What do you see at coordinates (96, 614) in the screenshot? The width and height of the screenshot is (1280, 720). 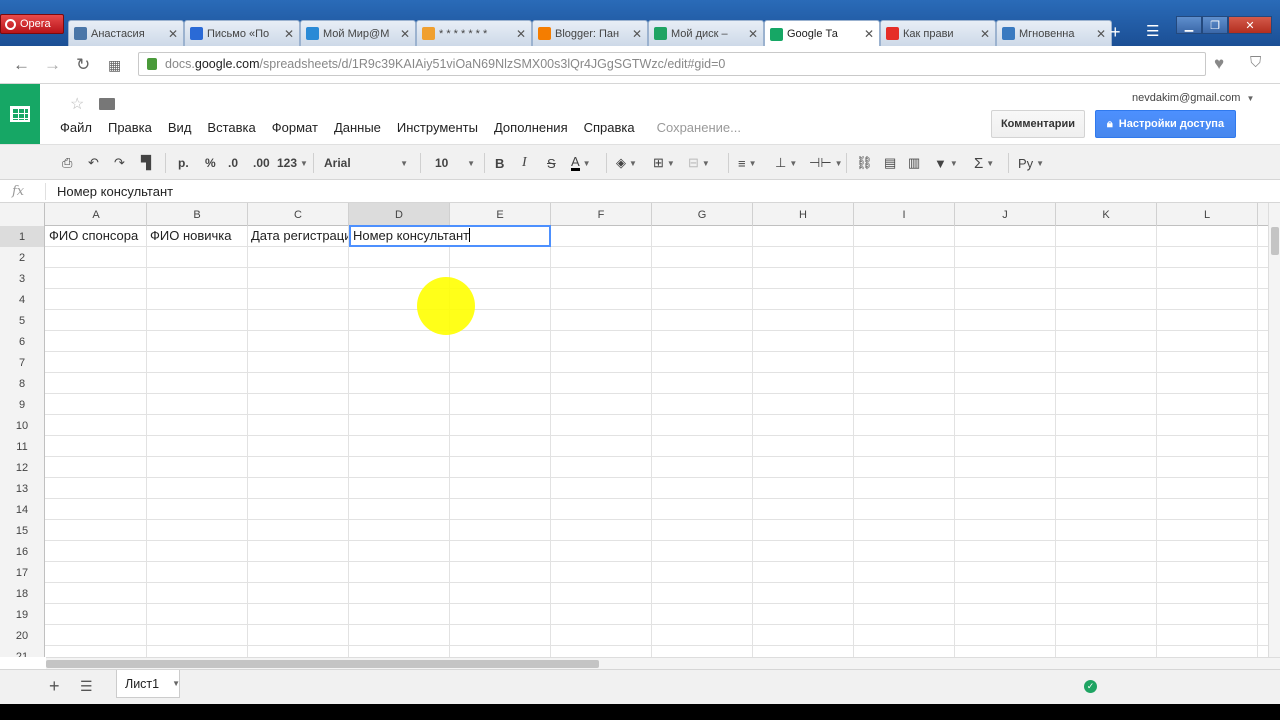 I see `cell-a19` at bounding box center [96, 614].